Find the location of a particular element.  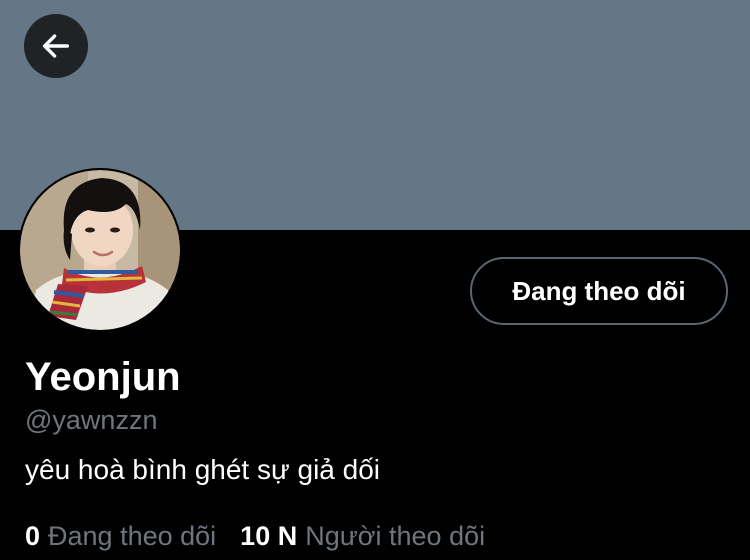

followers-label: Người theo dõi is located at coordinates (395, 536).